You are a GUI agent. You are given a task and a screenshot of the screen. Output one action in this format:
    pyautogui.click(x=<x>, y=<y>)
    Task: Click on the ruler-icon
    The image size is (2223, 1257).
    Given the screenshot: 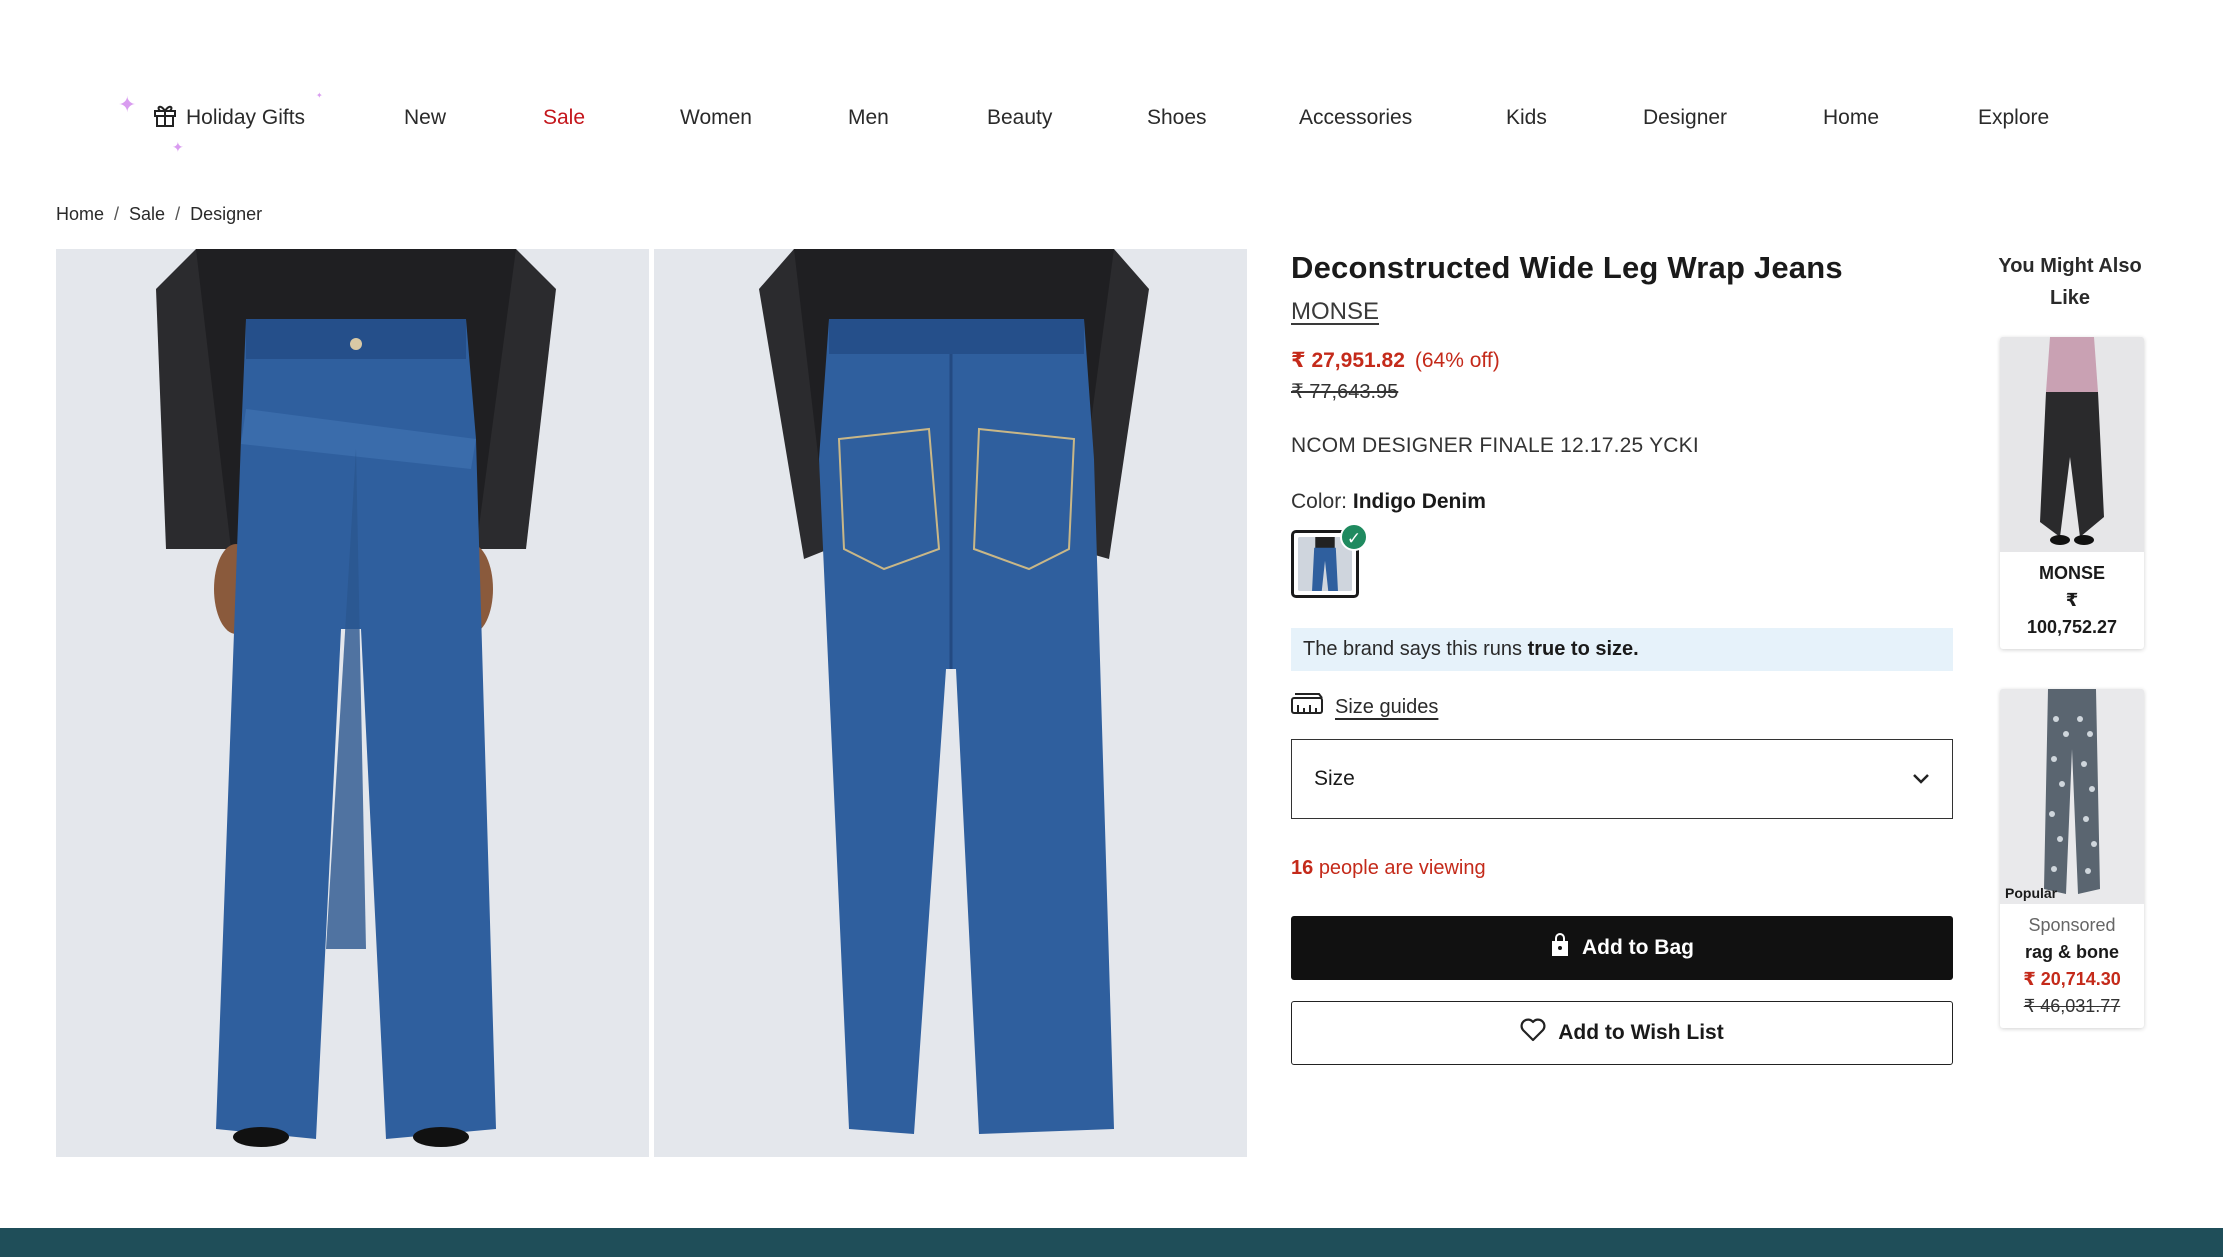 What is the action you would take?
    pyautogui.click(x=1307, y=707)
    